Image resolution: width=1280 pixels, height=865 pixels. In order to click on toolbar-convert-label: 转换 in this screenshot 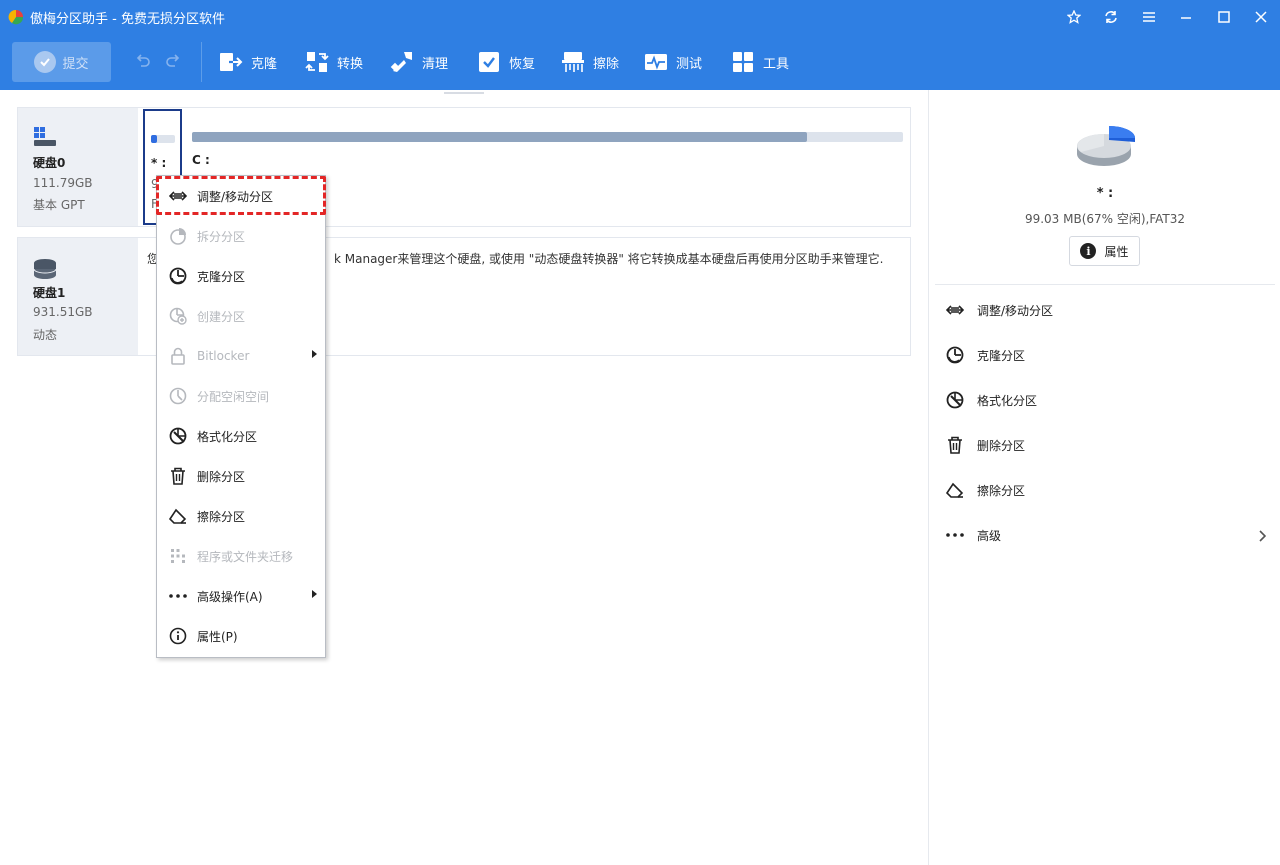, I will do `click(350, 64)`.